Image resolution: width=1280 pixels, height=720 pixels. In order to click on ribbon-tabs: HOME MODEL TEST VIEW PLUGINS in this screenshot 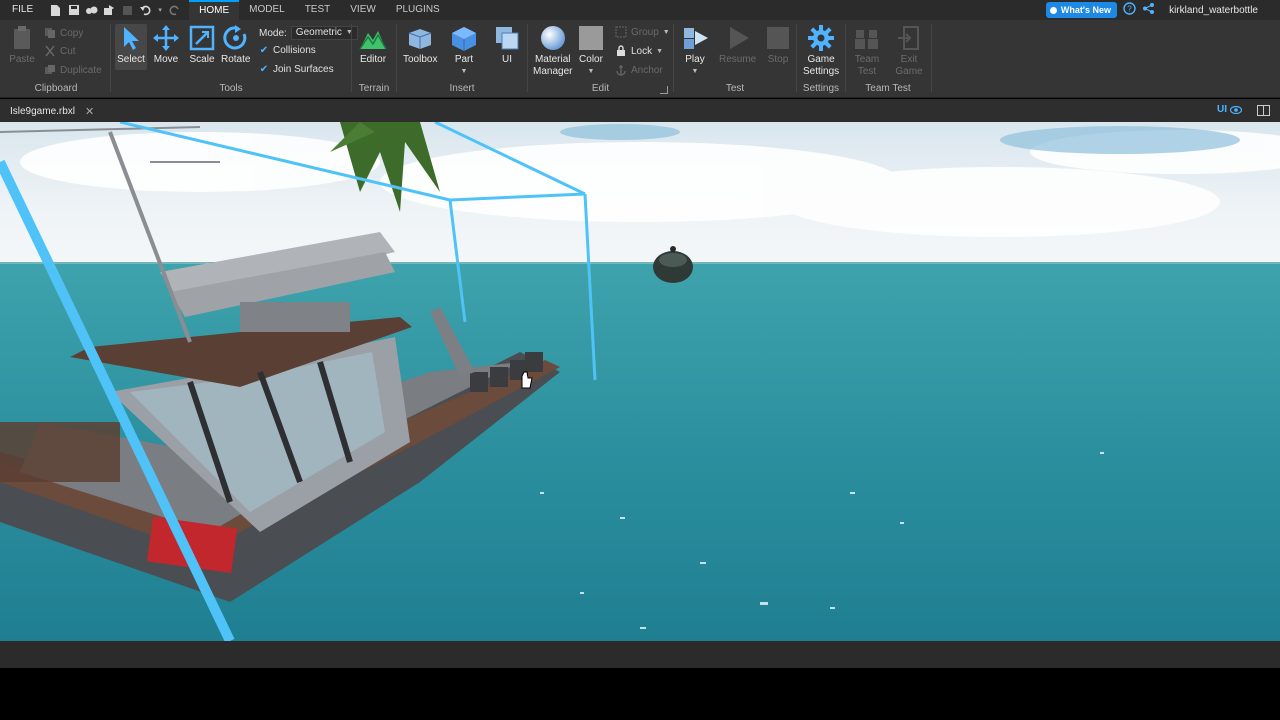, I will do `click(319, 10)`.